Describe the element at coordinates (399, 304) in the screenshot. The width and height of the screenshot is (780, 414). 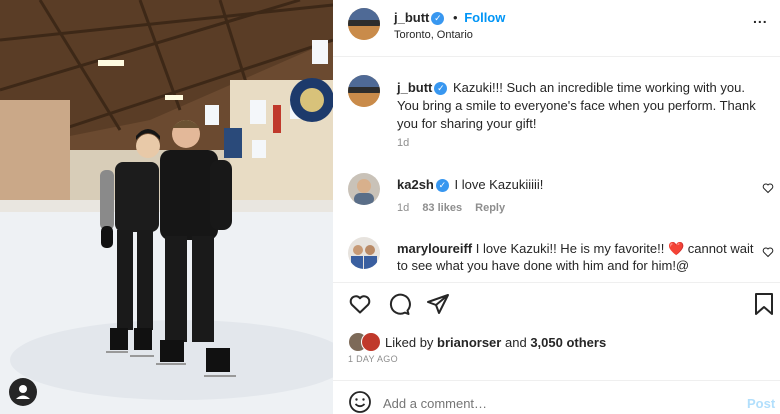
I see `comment-icon` at that location.